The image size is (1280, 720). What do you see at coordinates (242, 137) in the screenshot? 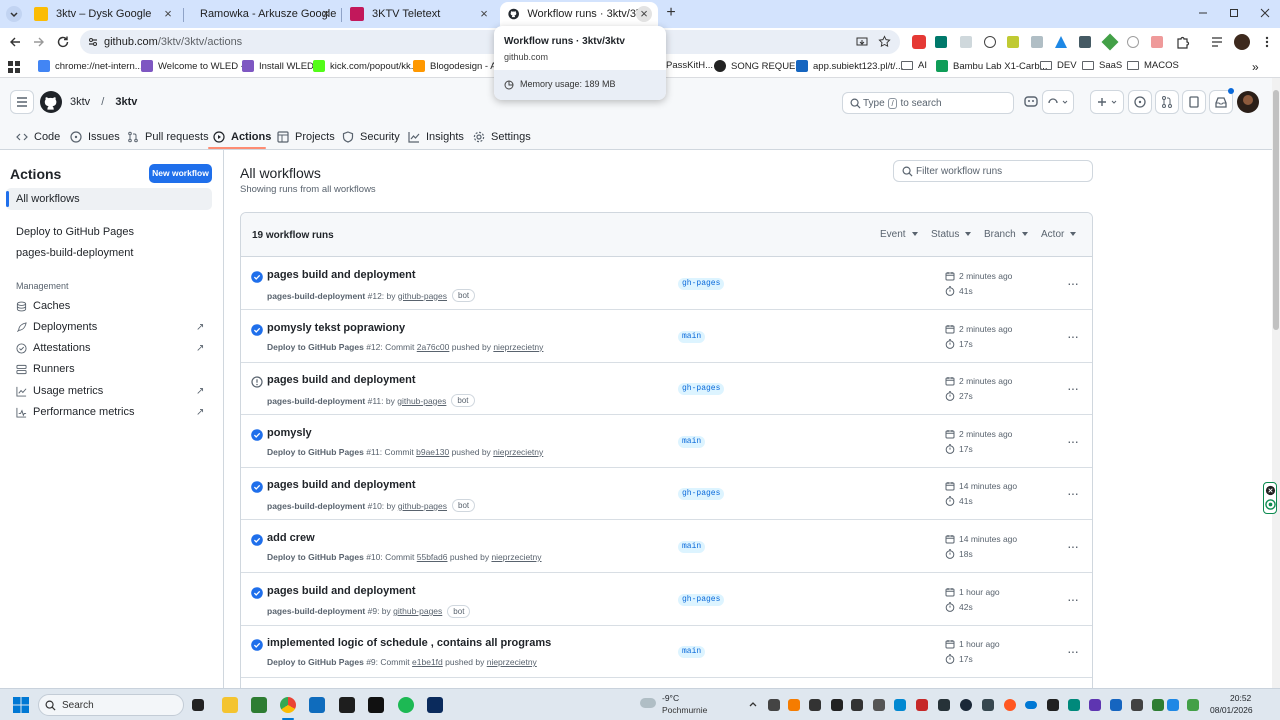
I see `tab-actions: Actions` at bounding box center [242, 137].